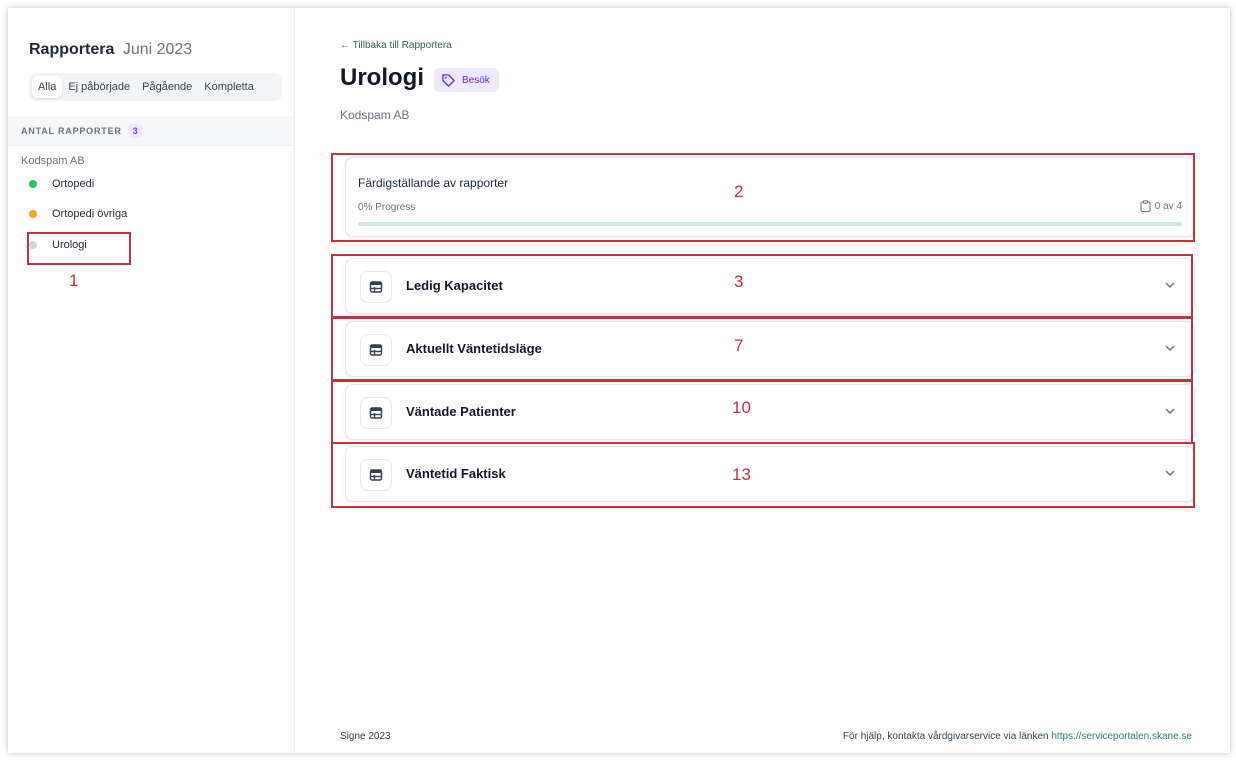 Image resolution: width=1236 pixels, height=761 pixels. I want to click on progress-bar, so click(770, 224).